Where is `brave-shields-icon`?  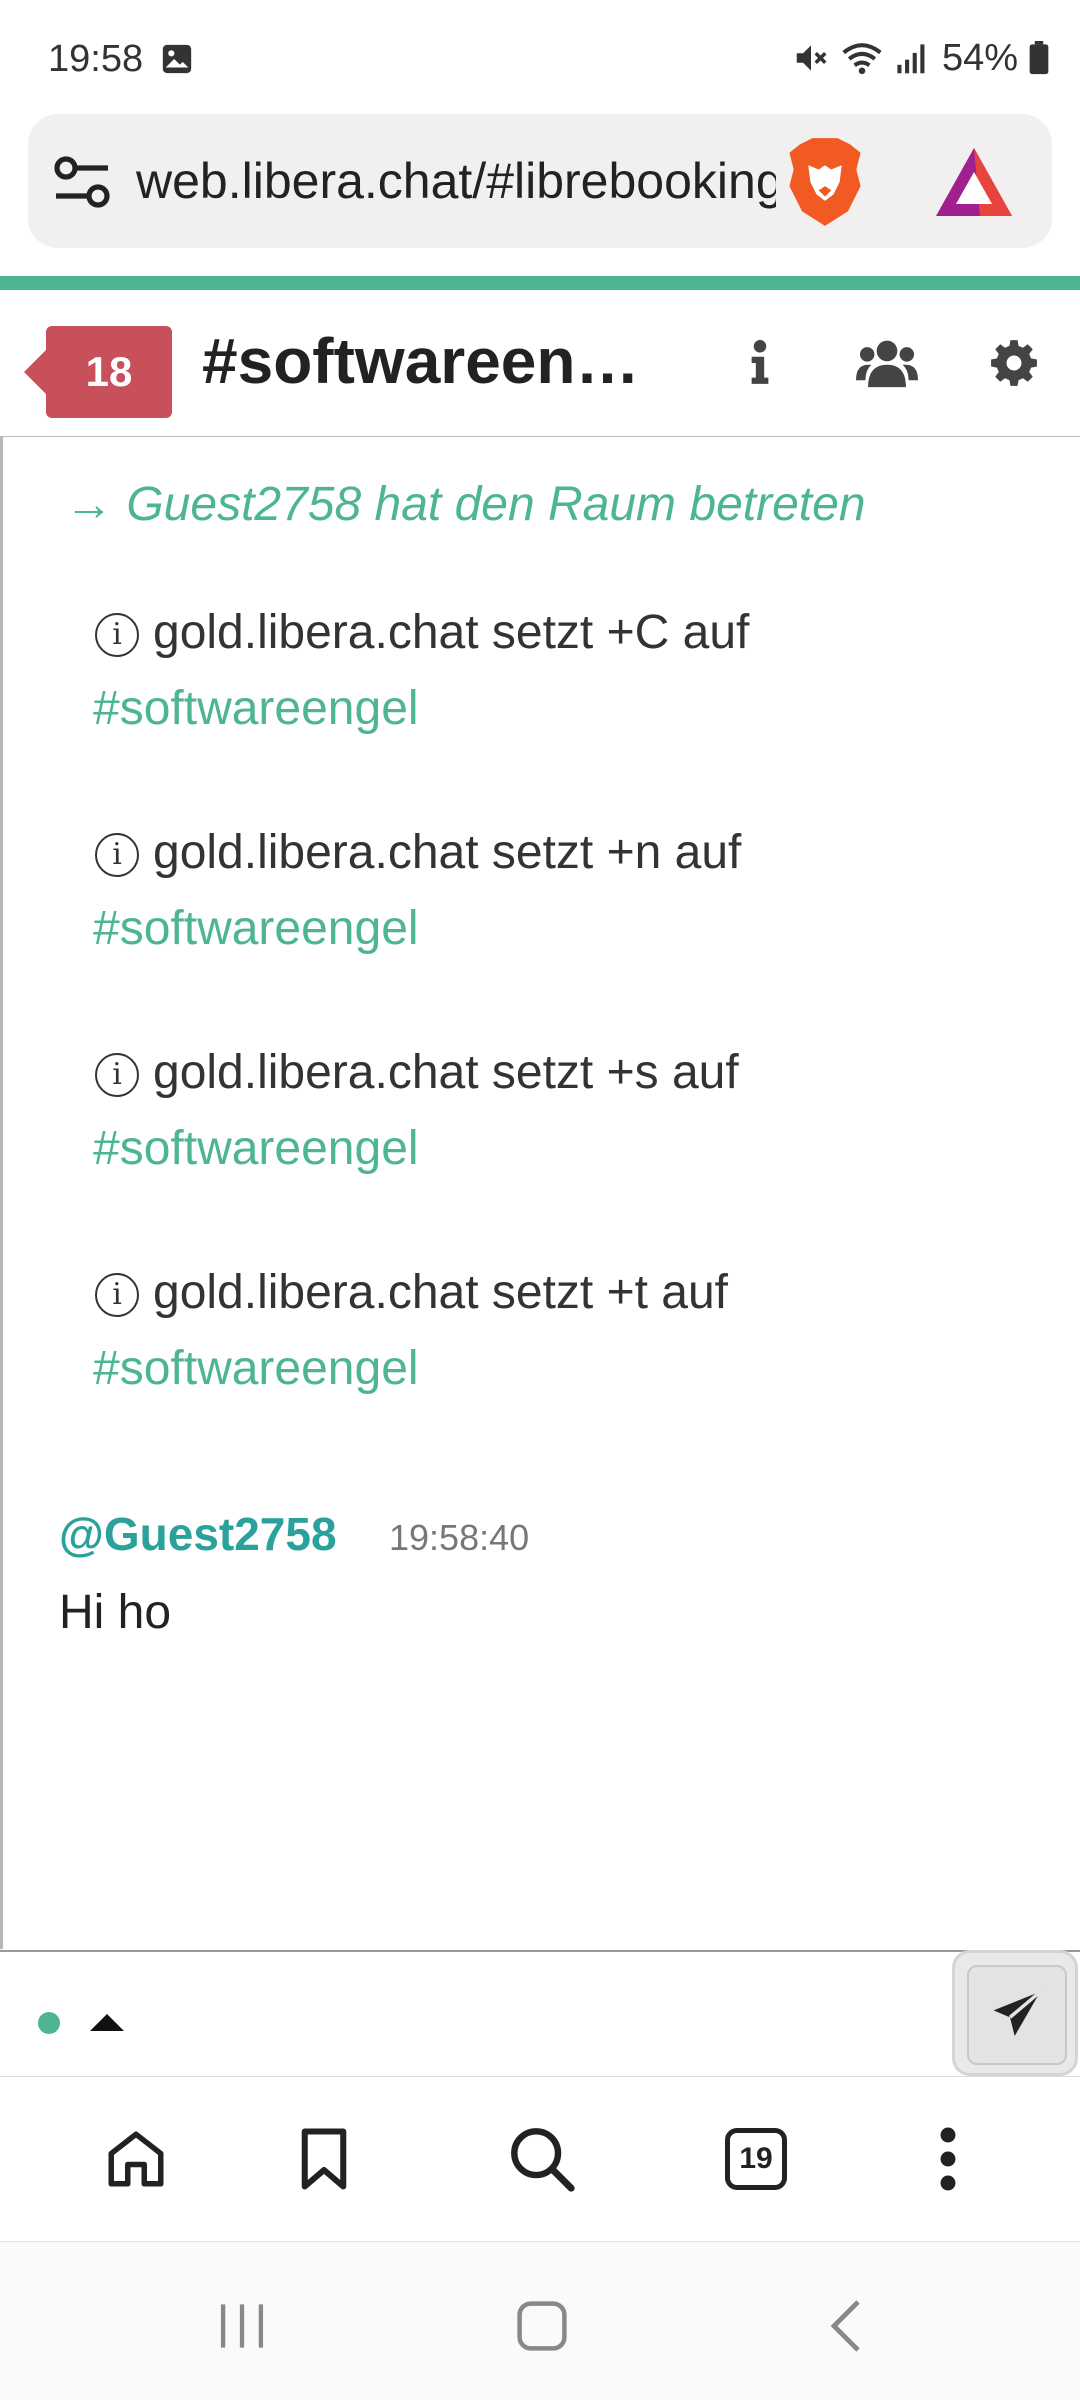 brave-shields-icon is located at coordinates (825, 182).